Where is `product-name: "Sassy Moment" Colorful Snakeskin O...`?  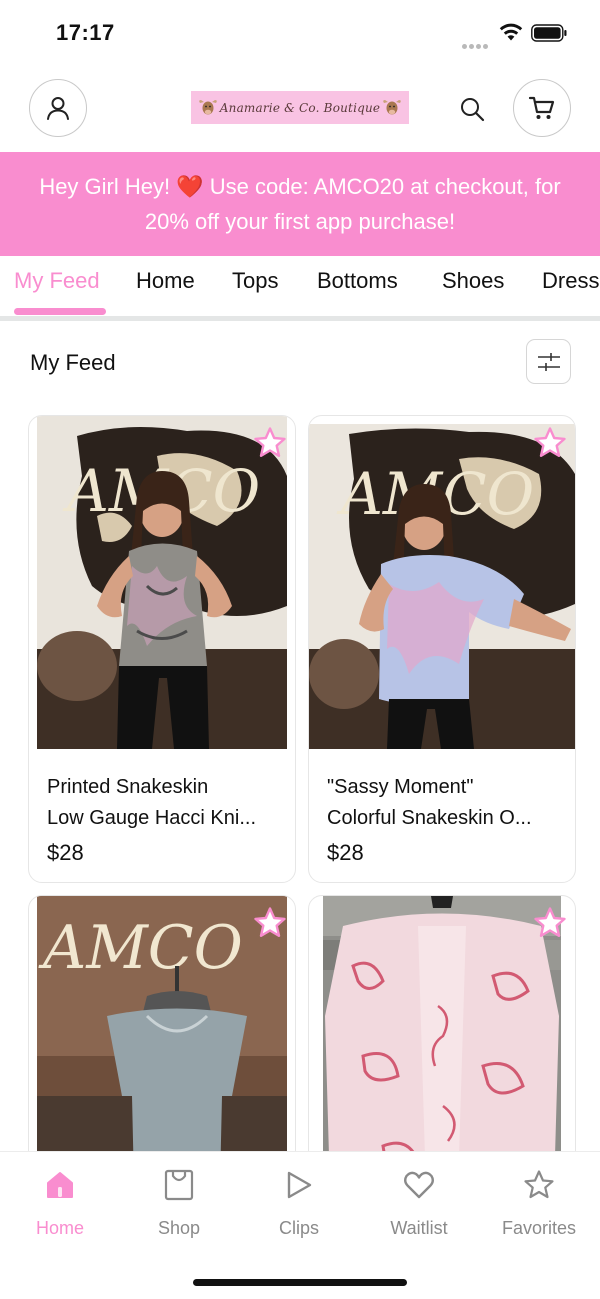
product-name: "Sassy Moment" Colorful Snakeskin O... is located at coordinates (444, 803).